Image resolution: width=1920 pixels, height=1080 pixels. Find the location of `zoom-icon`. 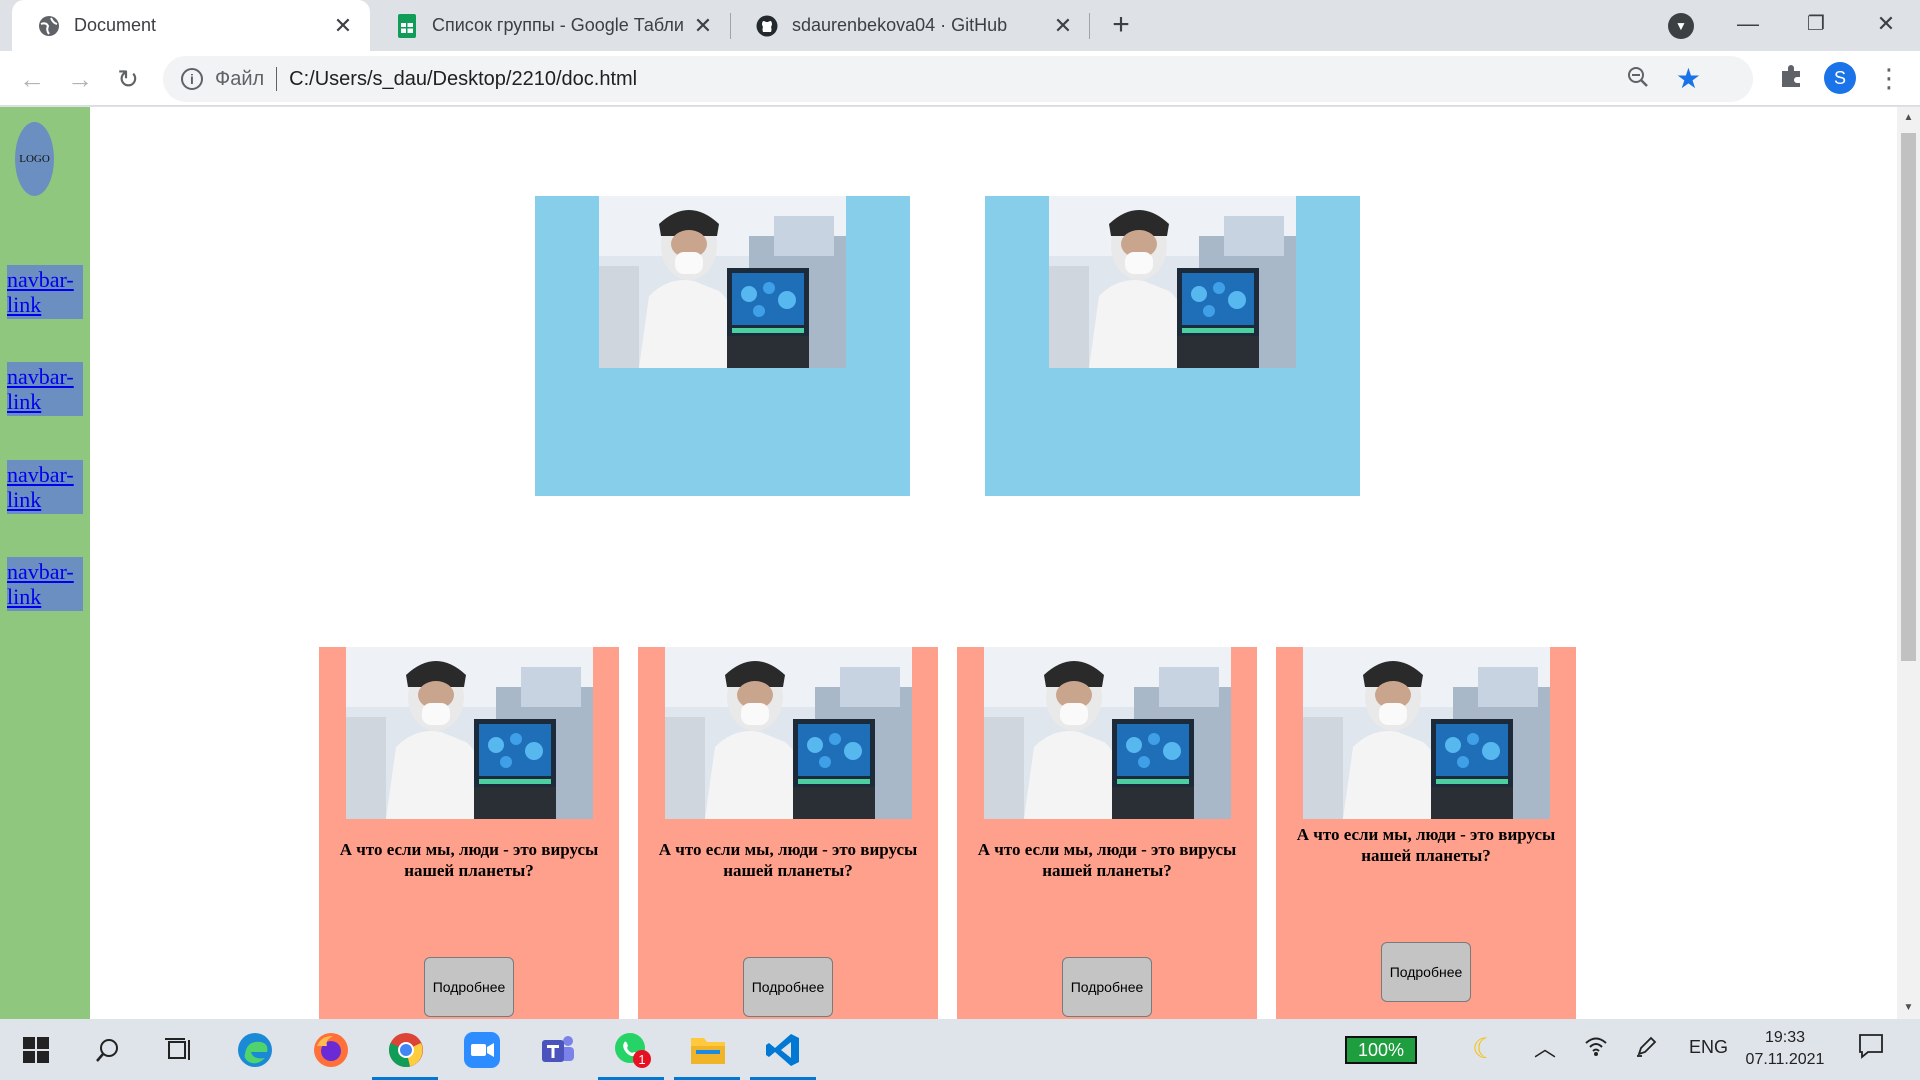

zoom-icon is located at coordinates (1638, 80).